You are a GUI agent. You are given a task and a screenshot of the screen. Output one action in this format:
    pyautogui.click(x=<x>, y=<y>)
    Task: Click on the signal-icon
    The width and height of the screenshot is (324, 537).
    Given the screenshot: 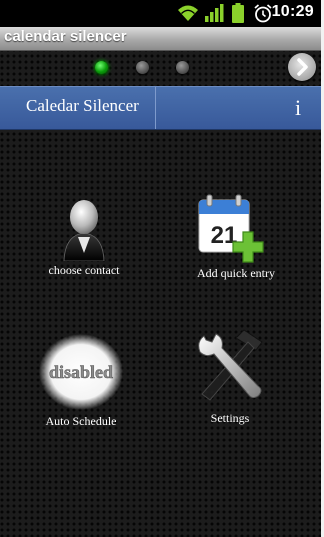 What is the action you would take?
    pyautogui.click(x=214, y=13)
    